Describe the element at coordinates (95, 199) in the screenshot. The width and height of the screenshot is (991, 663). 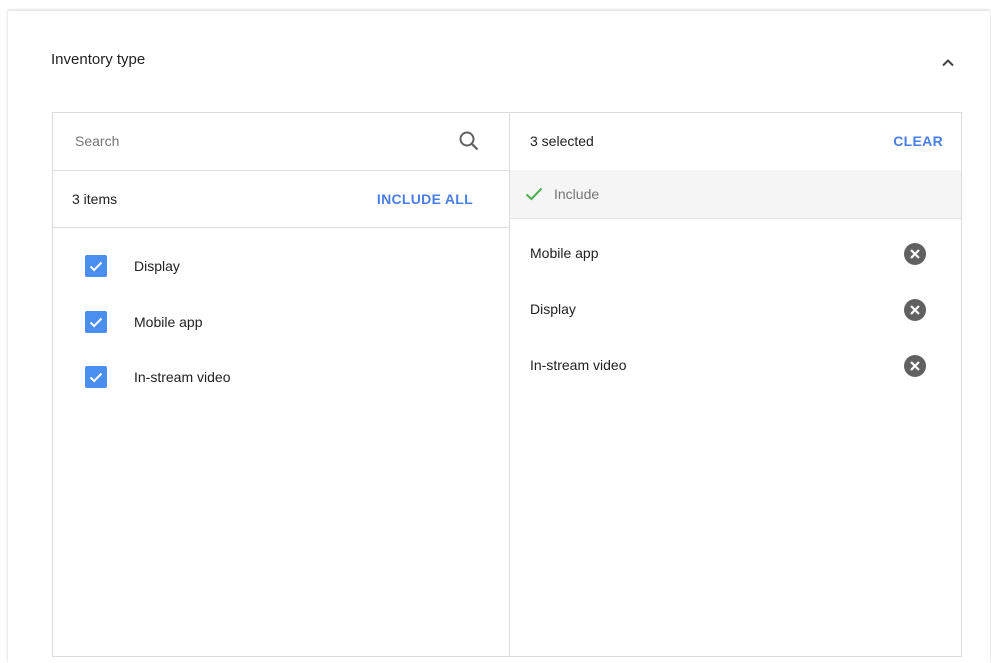
I see `items-count: 3 items` at that location.